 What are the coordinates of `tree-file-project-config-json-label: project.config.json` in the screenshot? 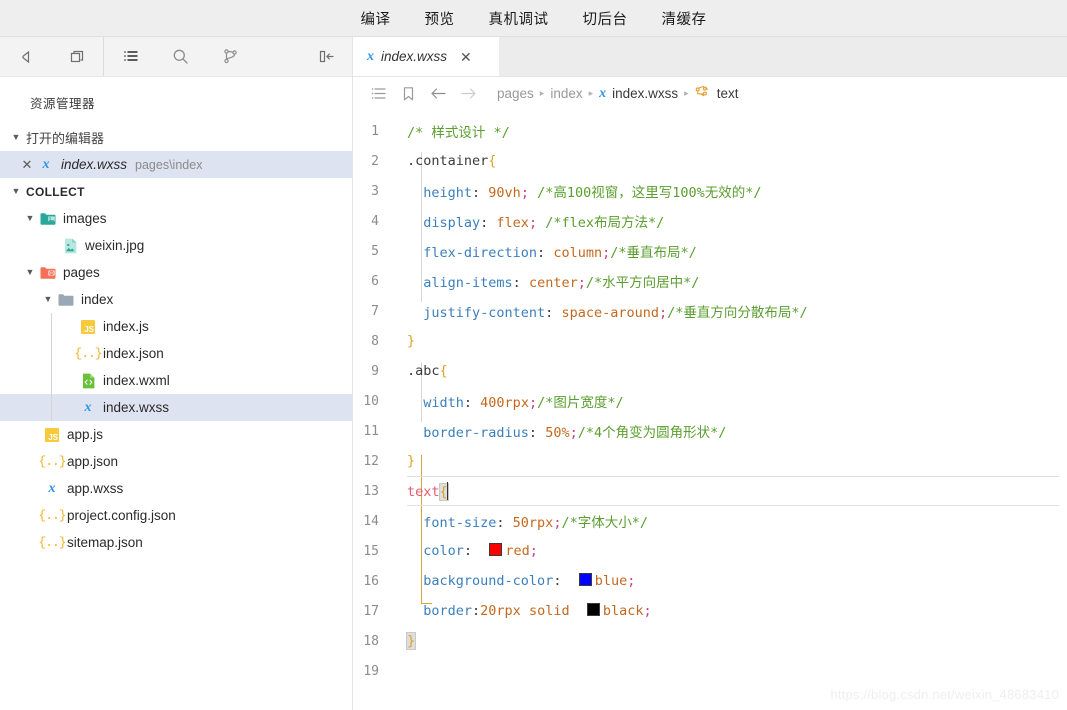 It's located at (121, 515).